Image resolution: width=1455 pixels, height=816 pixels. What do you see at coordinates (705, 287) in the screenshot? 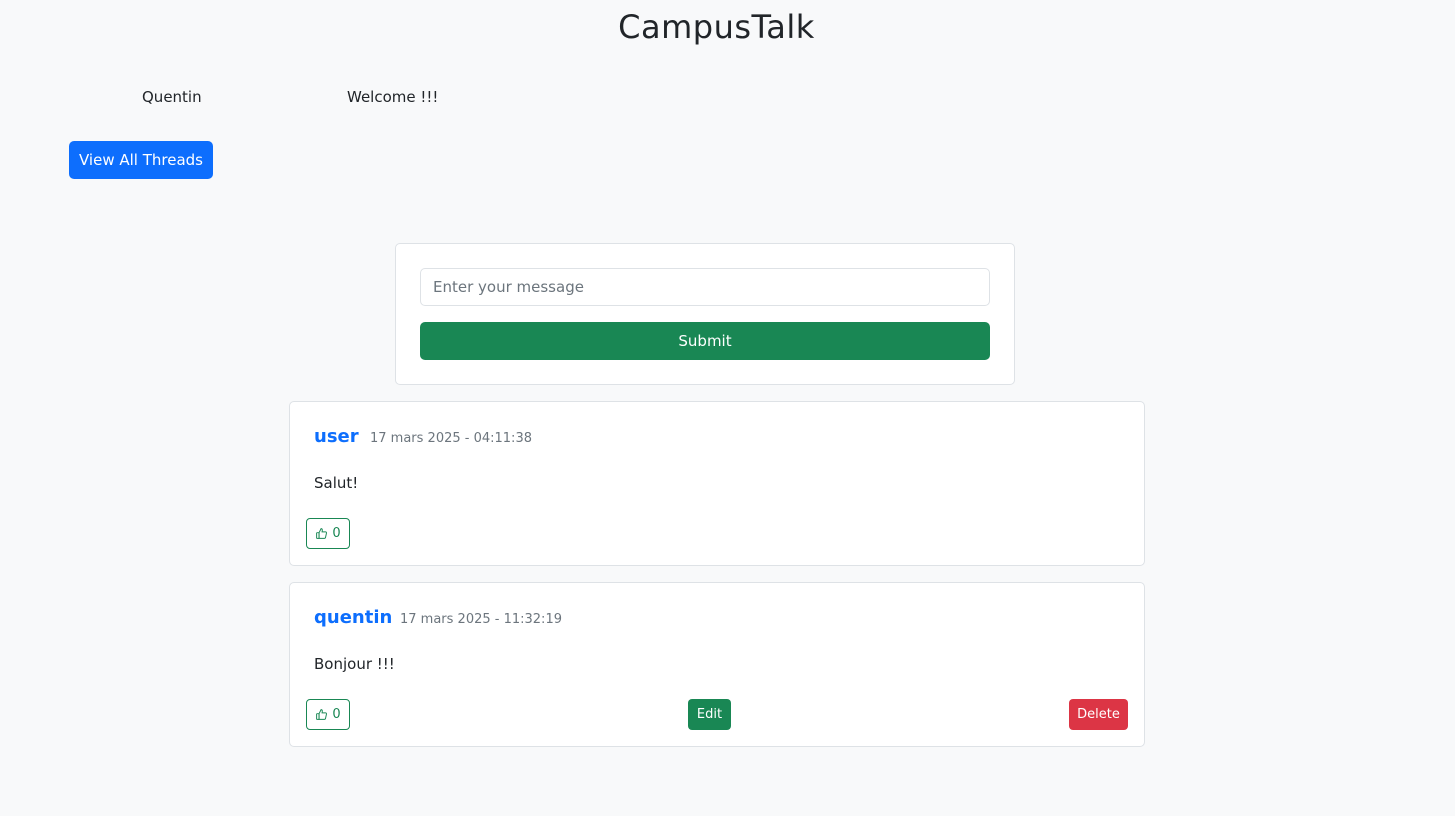
I see `message-input` at bounding box center [705, 287].